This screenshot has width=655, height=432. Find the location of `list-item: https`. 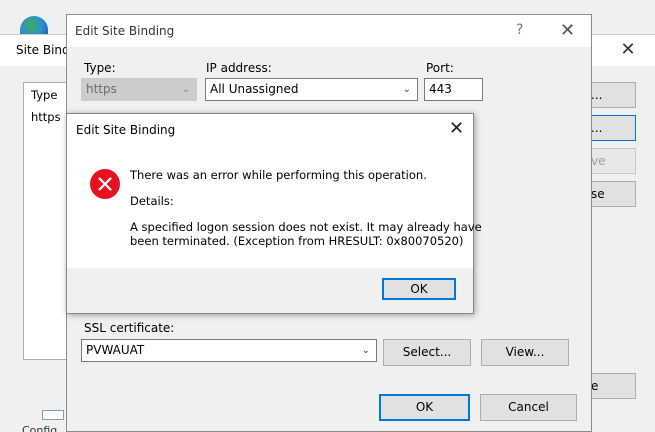

list-item: https is located at coordinates (46, 117).